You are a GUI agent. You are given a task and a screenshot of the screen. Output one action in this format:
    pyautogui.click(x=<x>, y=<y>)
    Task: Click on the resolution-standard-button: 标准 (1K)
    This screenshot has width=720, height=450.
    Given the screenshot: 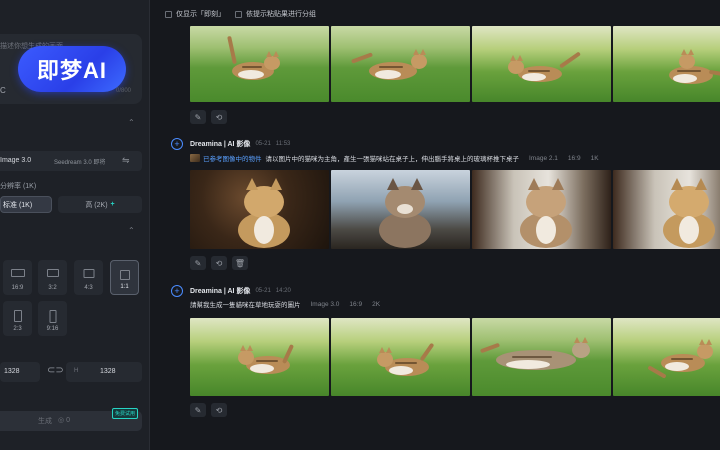 What is the action you would take?
    pyautogui.click(x=26, y=204)
    